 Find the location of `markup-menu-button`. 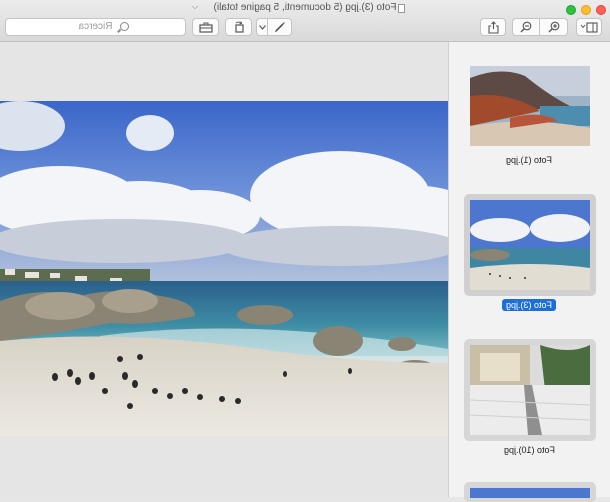

markup-menu-button is located at coordinates (262, 27).